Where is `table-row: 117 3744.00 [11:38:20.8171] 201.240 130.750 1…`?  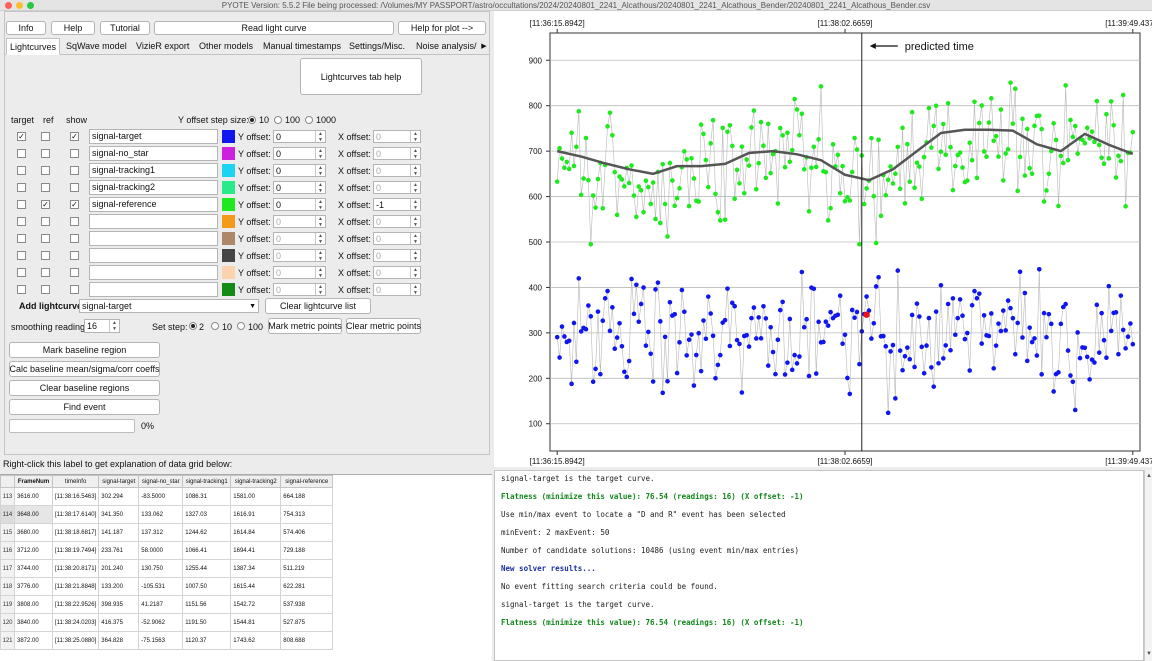
table-row: 117 3744.00 [11:38:20.8171] 201.240 130.750 1… is located at coordinates (167, 568).